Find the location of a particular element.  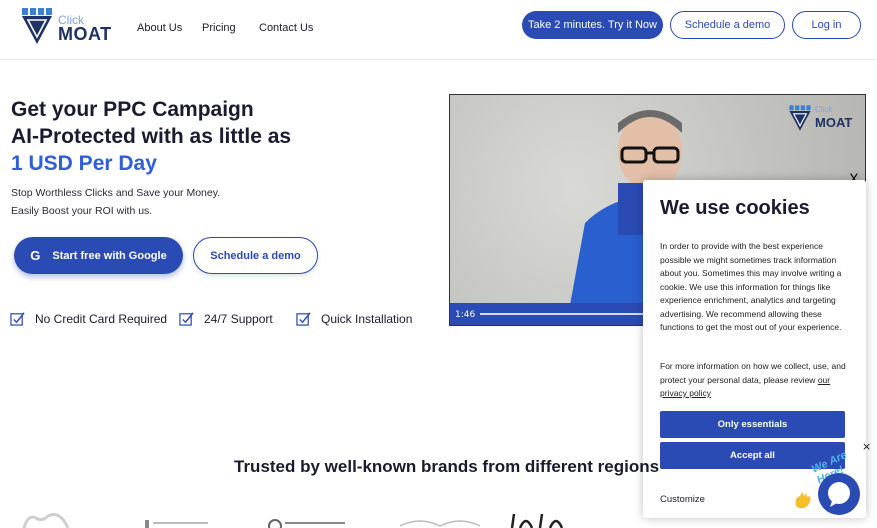

header-schedule-demo-button: Schedule a demo is located at coordinates (727, 25).